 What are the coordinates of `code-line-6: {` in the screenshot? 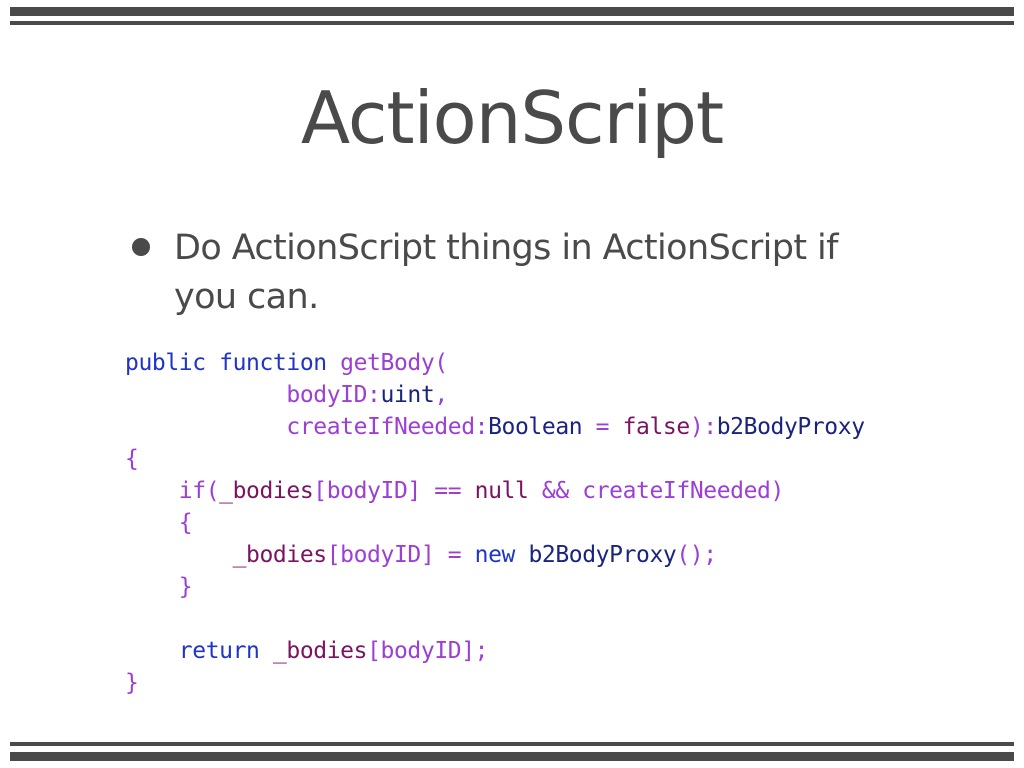 It's located at (495, 523).